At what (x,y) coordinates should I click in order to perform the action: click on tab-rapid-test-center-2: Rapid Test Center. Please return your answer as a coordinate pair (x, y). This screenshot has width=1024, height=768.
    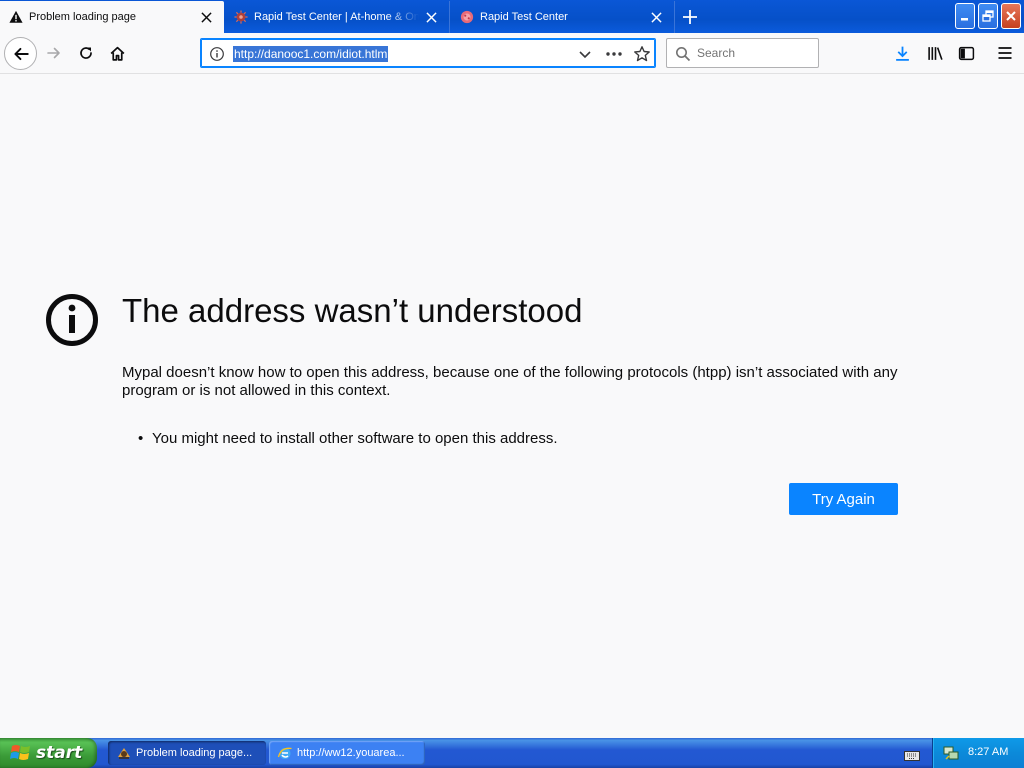
    Looking at the image, I should click on (563, 17).